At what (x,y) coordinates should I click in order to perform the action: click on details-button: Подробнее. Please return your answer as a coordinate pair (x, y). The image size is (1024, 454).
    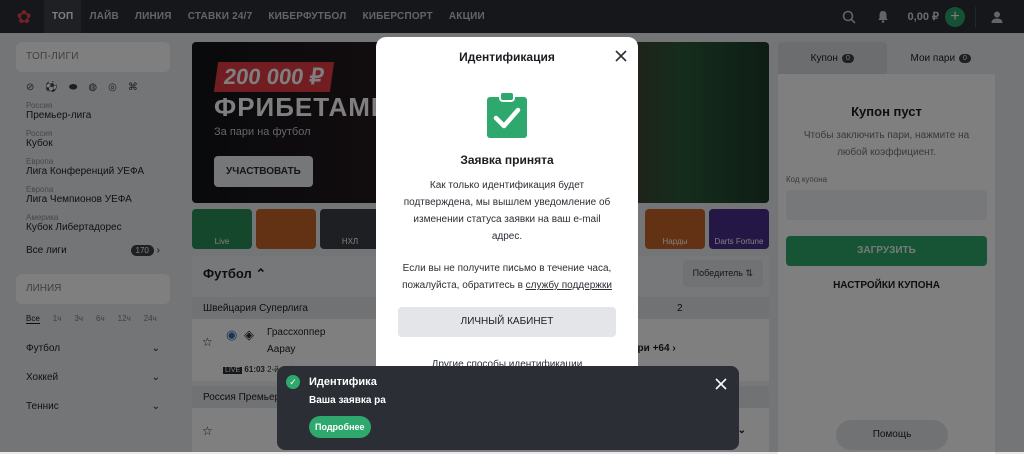
    Looking at the image, I should click on (340, 427).